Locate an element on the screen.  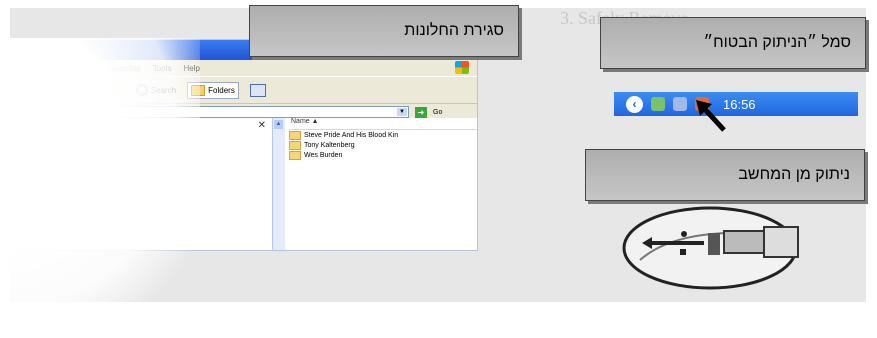
scroll-up-icon: ▲ is located at coordinates (278, 124).